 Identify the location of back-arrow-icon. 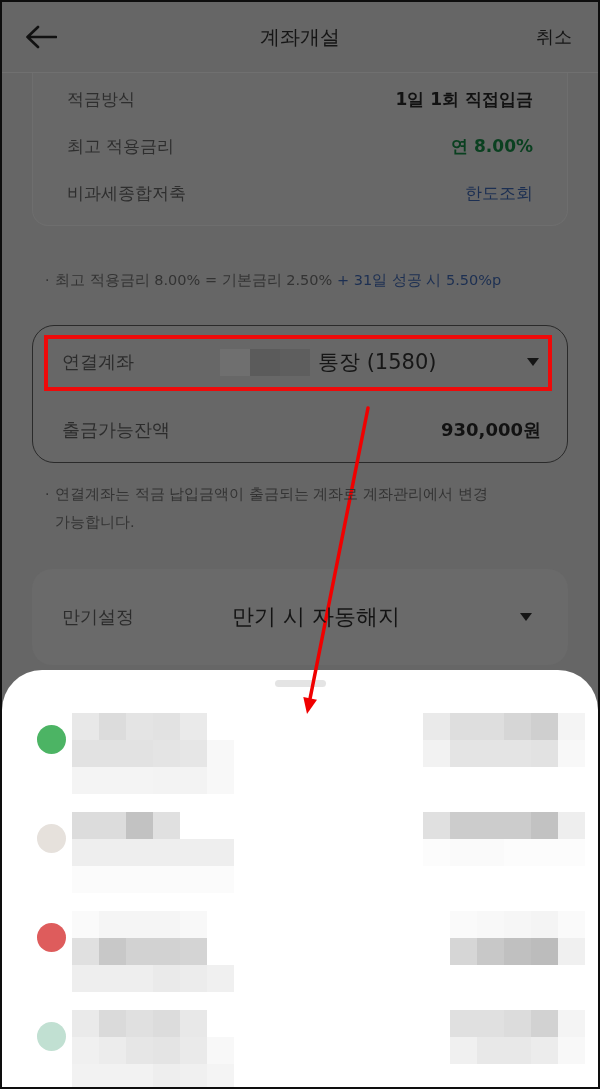
(41, 37).